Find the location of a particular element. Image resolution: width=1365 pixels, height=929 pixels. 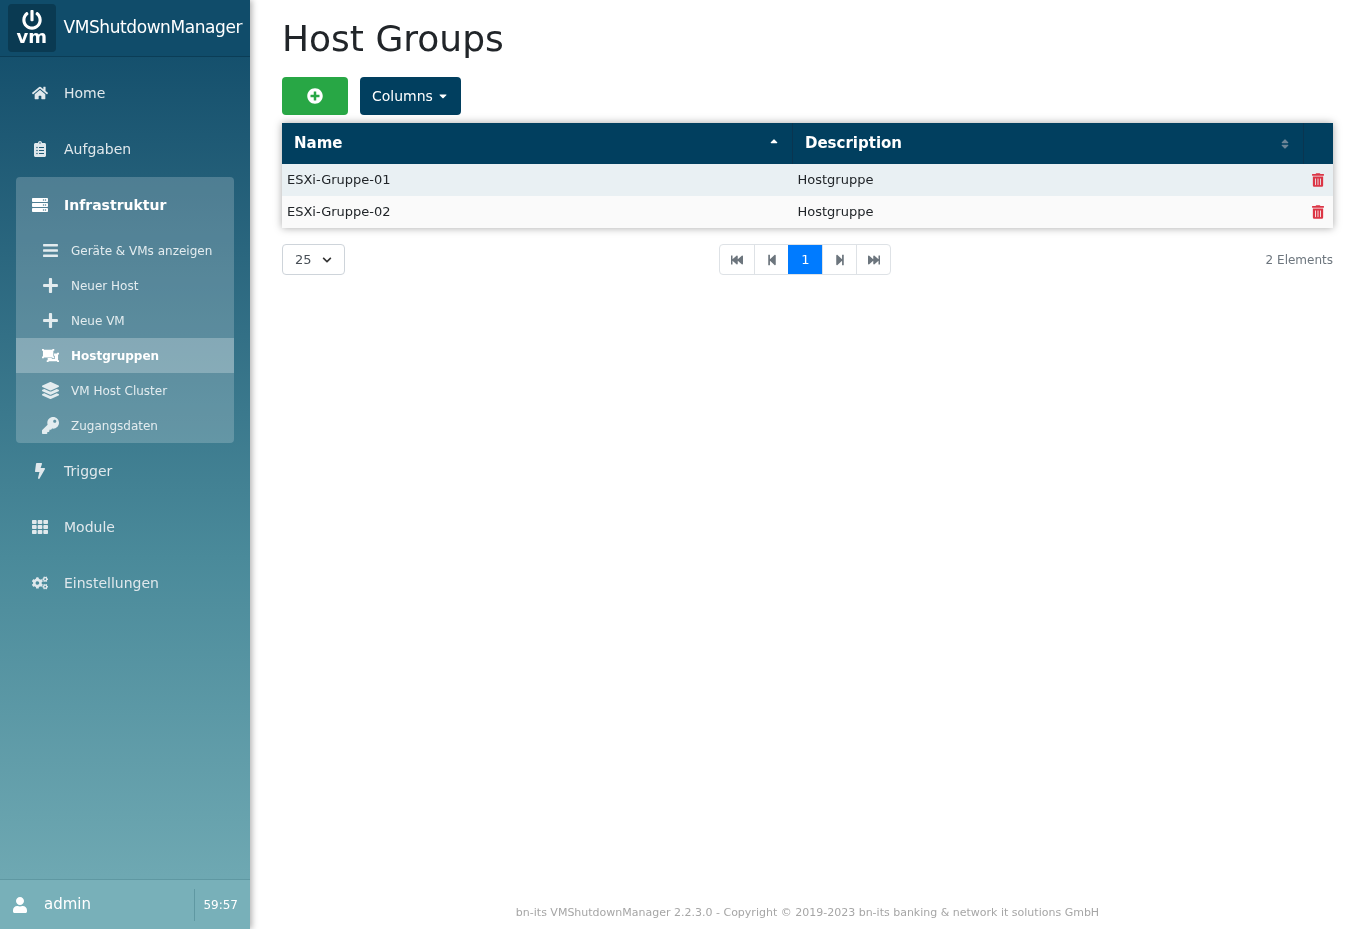

user-name: admin is located at coordinates (68, 905).